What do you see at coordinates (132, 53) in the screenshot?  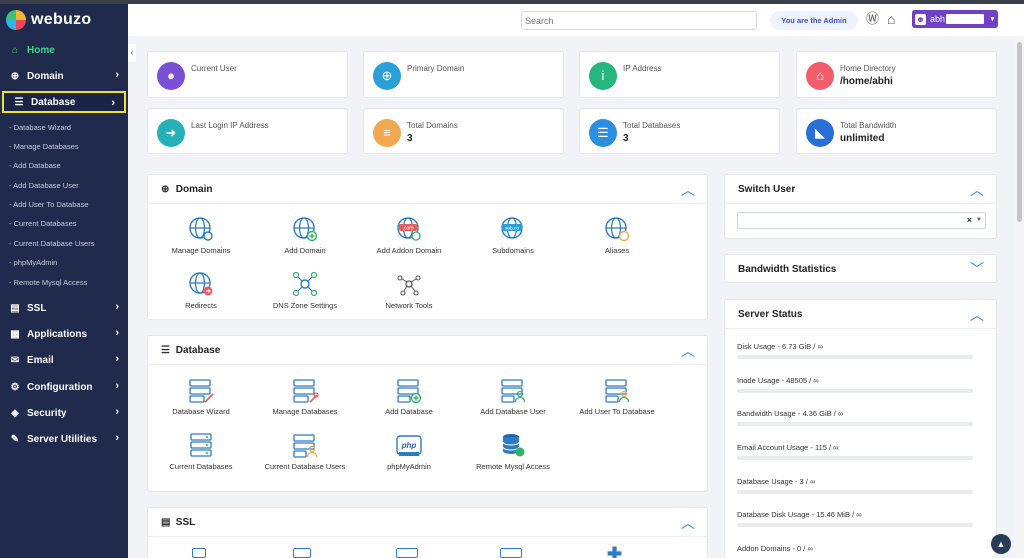 I see `sidebar-collapse-toggle: ‹` at bounding box center [132, 53].